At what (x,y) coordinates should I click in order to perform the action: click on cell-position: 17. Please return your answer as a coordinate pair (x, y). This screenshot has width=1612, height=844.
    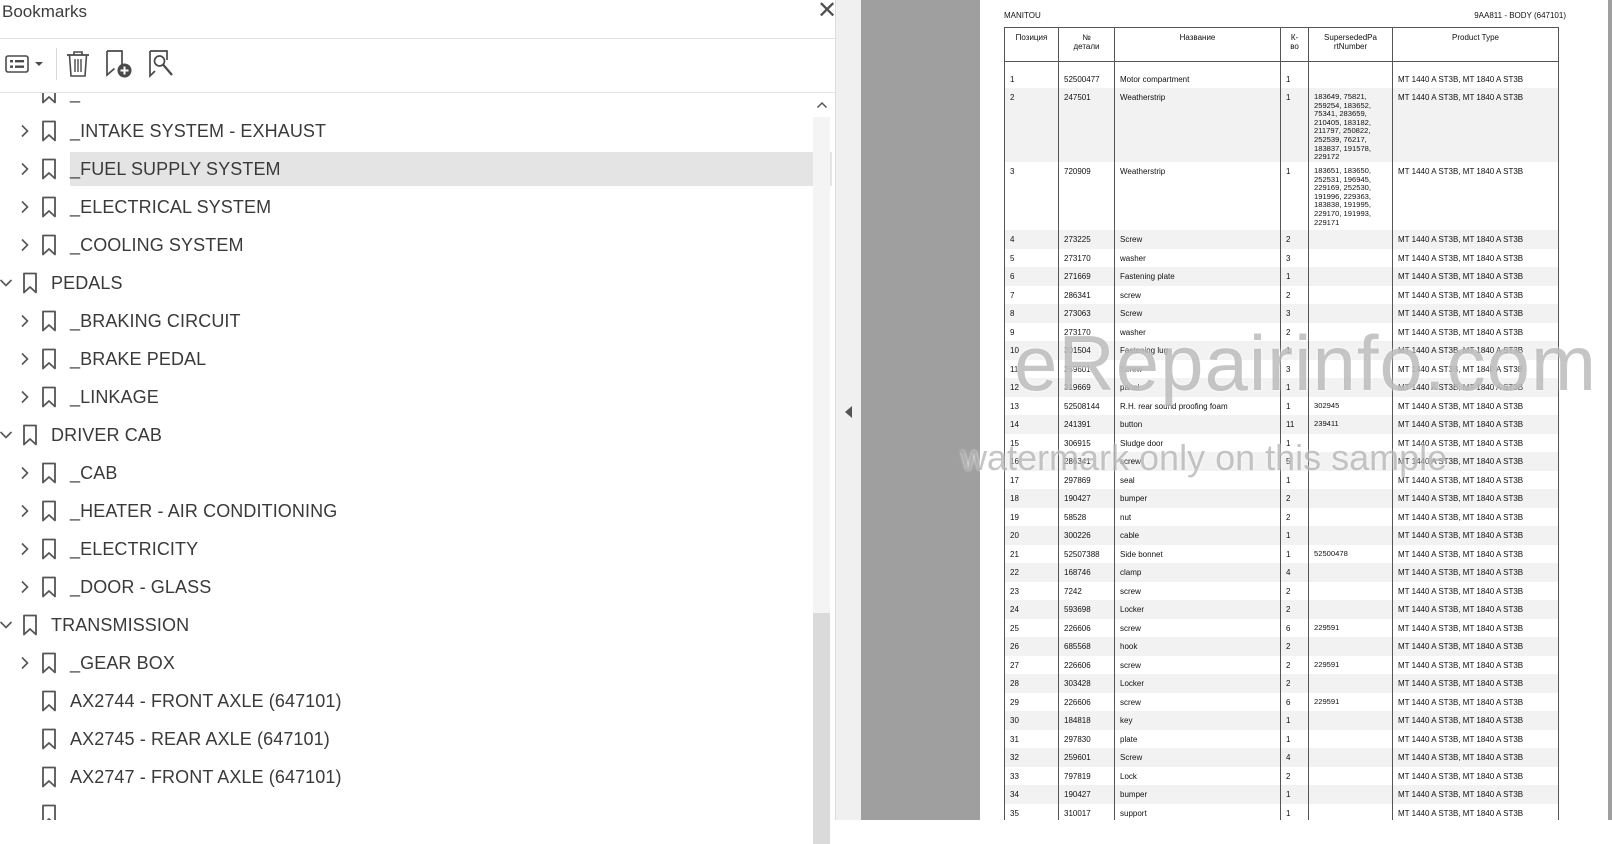
    Looking at the image, I should click on (1031, 479).